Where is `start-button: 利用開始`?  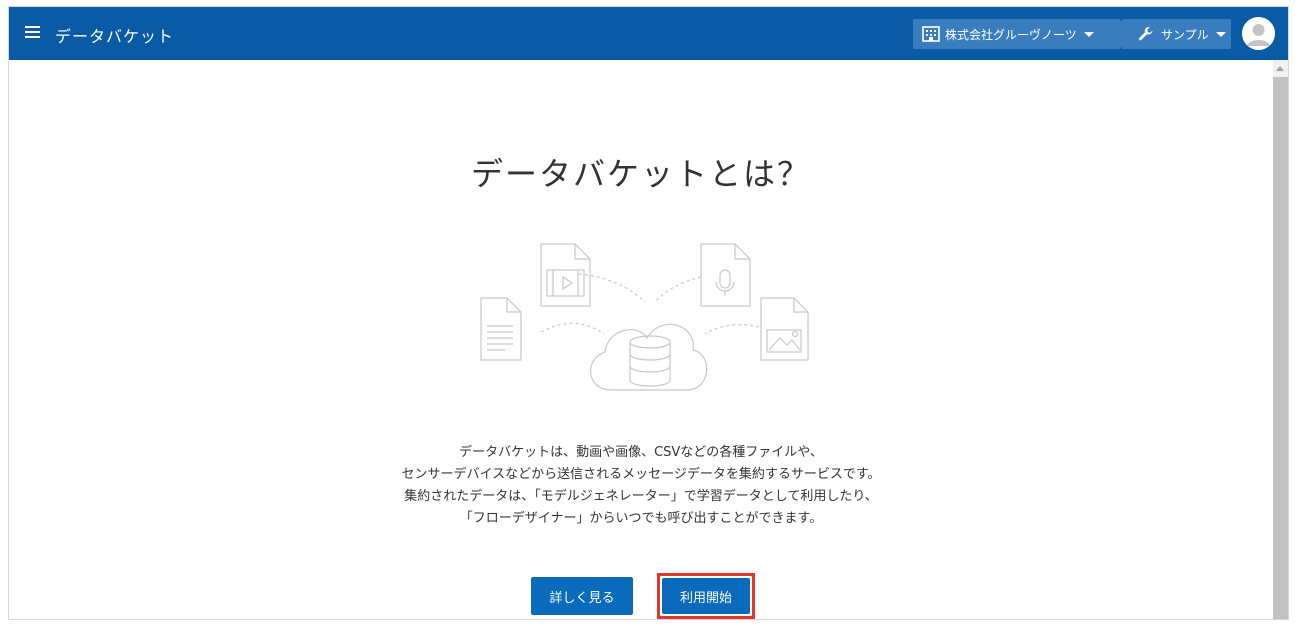 start-button: 利用開始 is located at coordinates (706, 596).